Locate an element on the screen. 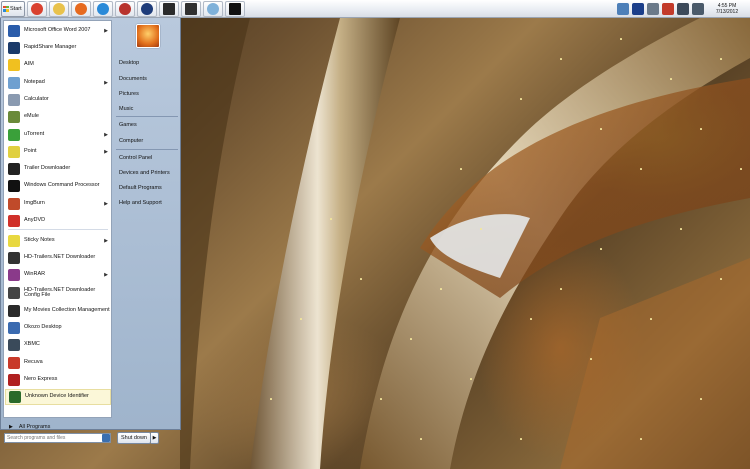 The width and height of the screenshot is (750, 469). program-item: AnyDVD is located at coordinates (58, 221).